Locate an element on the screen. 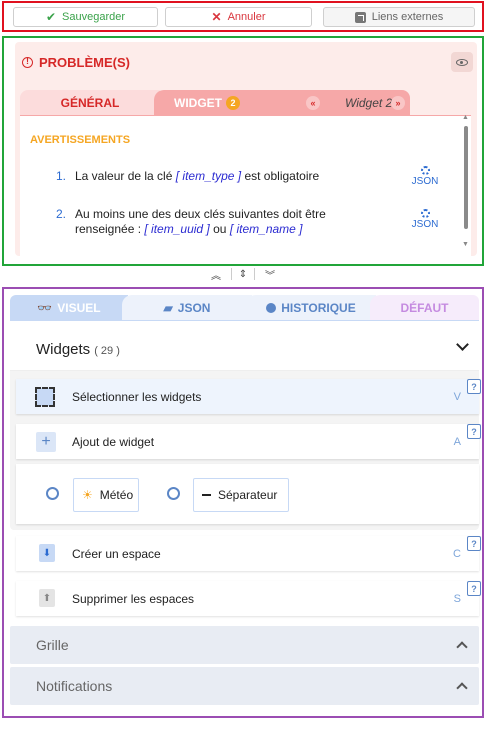 This screenshot has height=734, width=491. row-select-widgets: Sélectionner les widgets V ? is located at coordinates (248, 396).